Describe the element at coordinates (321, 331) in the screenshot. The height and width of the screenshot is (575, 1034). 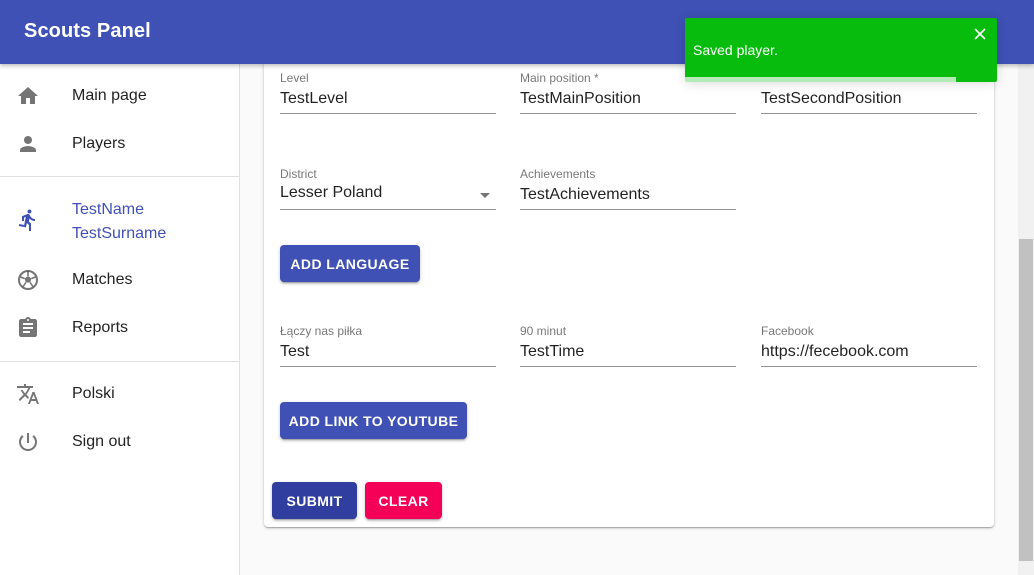
I see `laczy-nas-pilka-label: Łączy nas piłka` at that location.